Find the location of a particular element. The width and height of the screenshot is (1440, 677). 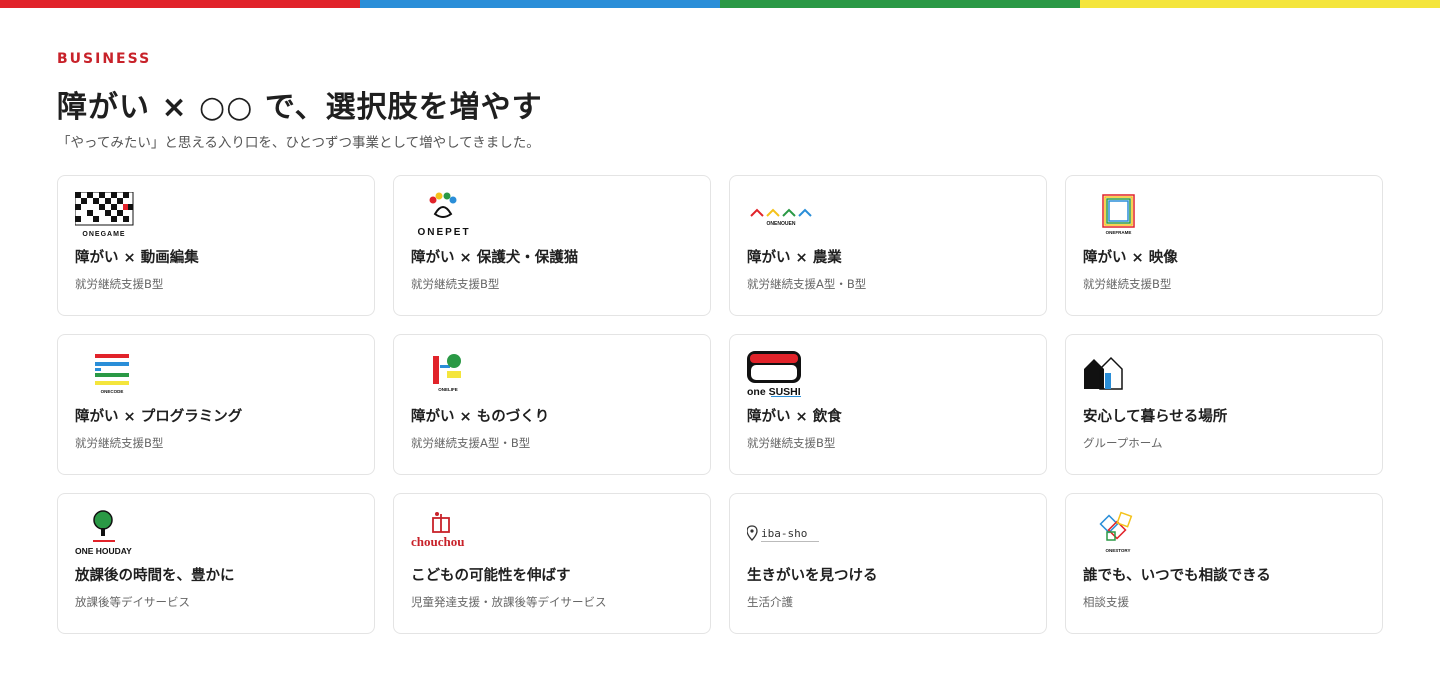

onestory-logo-text: ONESTORY is located at coordinates (1117, 550).